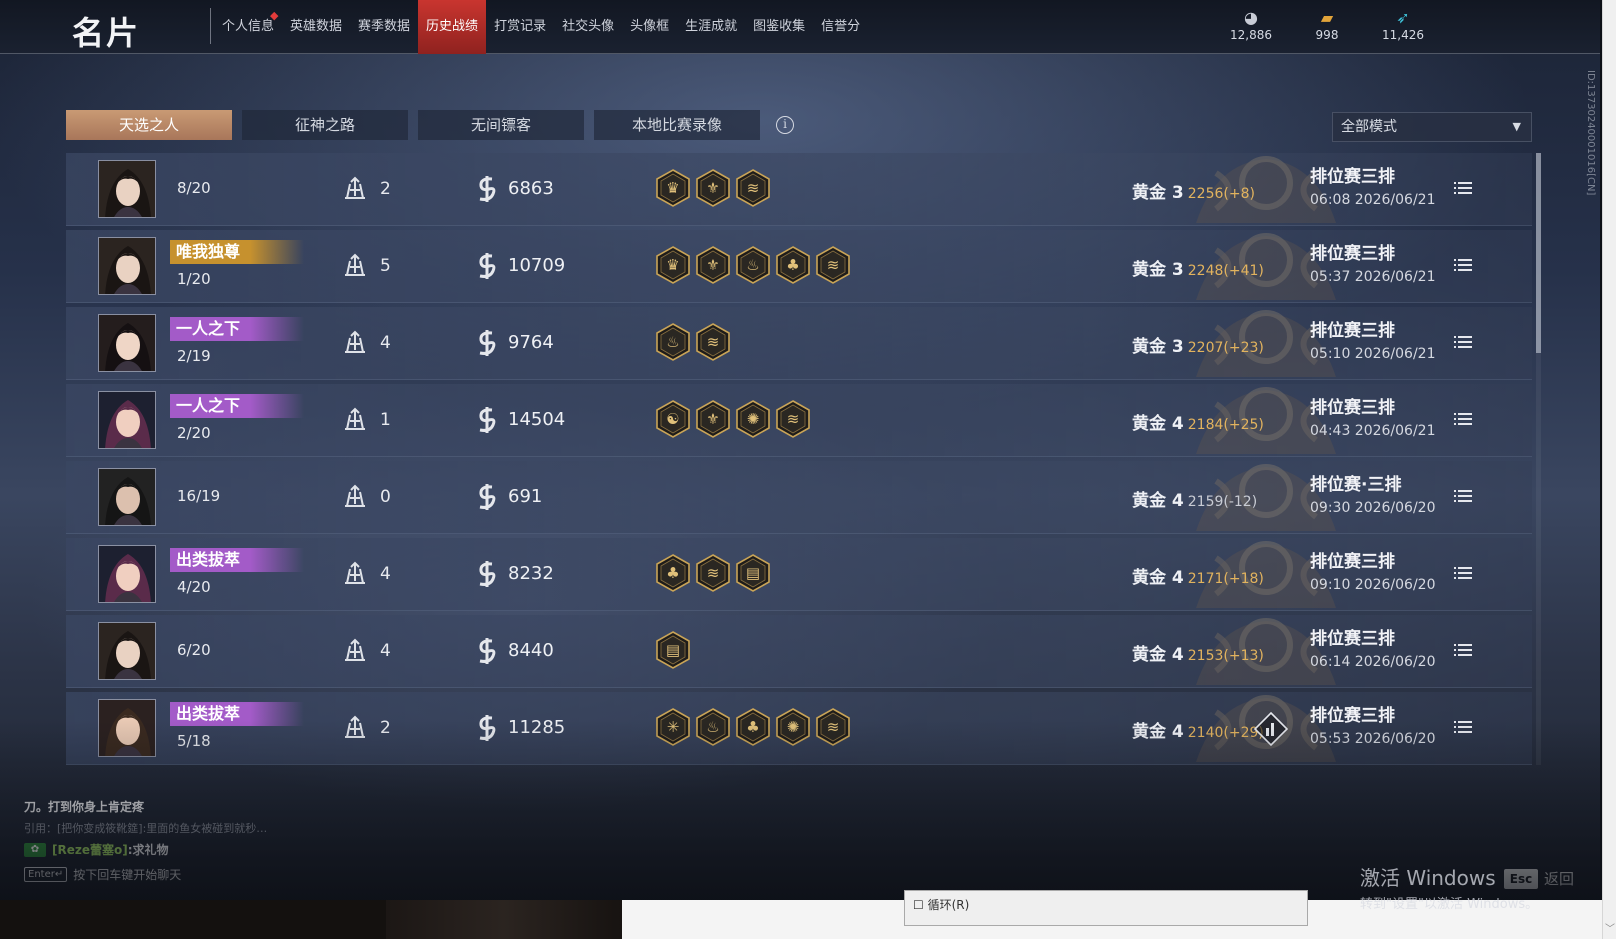 The image size is (1616, 939). What do you see at coordinates (194, 279) in the screenshot?
I see `placement: 1/20` at bounding box center [194, 279].